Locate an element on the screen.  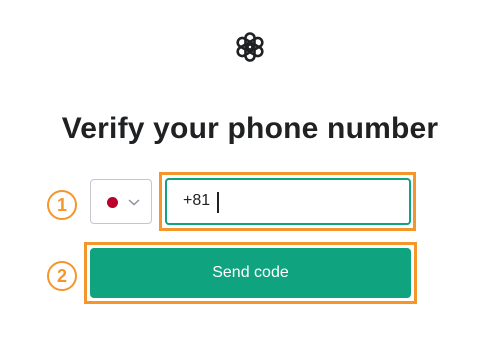
step-1-badge: 1 is located at coordinates (62, 205).